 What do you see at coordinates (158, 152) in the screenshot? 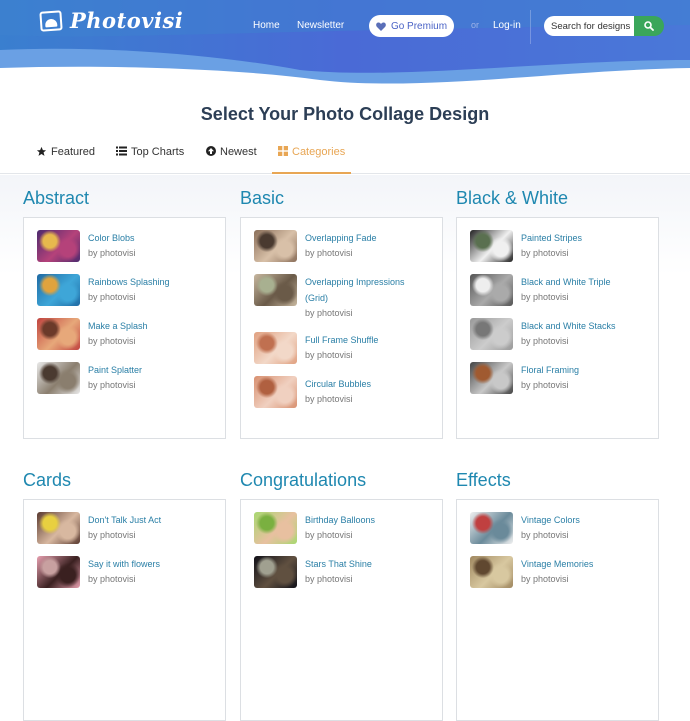
I see `tab-top-charts-label: Top Charts` at bounding box center [158, 152].